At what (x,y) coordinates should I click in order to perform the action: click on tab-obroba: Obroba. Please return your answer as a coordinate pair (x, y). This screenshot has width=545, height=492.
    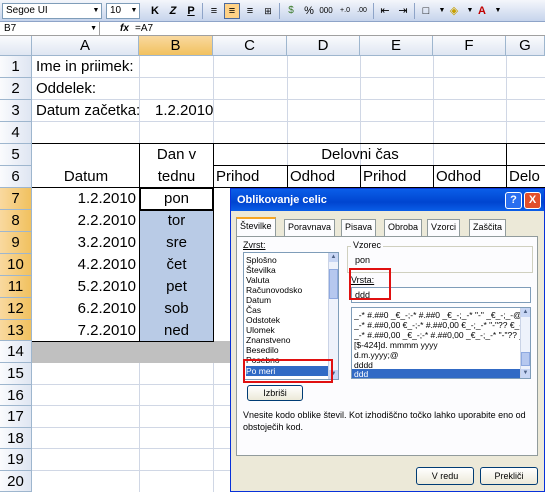
    Looking at the image, I should click on (403, 227).